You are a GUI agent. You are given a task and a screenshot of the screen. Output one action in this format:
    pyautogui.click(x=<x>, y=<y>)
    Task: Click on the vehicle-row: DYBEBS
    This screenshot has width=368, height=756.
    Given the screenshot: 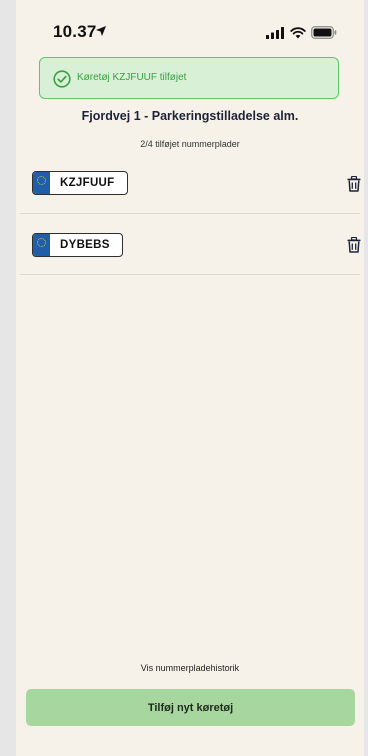 What is the action you would take?
    pyautogui.click(x=190, y=243)
    